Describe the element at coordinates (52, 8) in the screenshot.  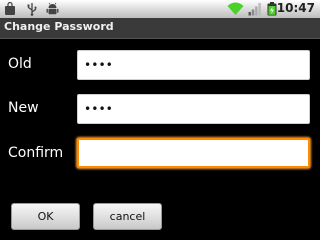
I see `android-debug-icon` at that location.